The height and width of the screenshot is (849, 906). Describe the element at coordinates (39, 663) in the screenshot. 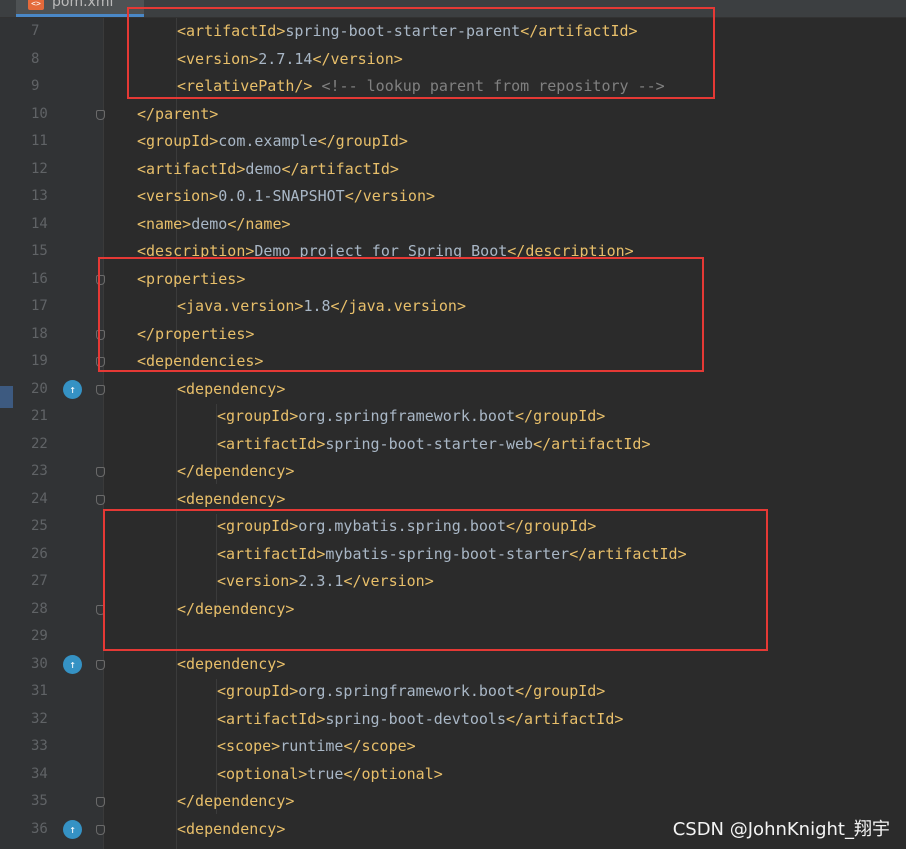

I see `line-number: 30` at that location.